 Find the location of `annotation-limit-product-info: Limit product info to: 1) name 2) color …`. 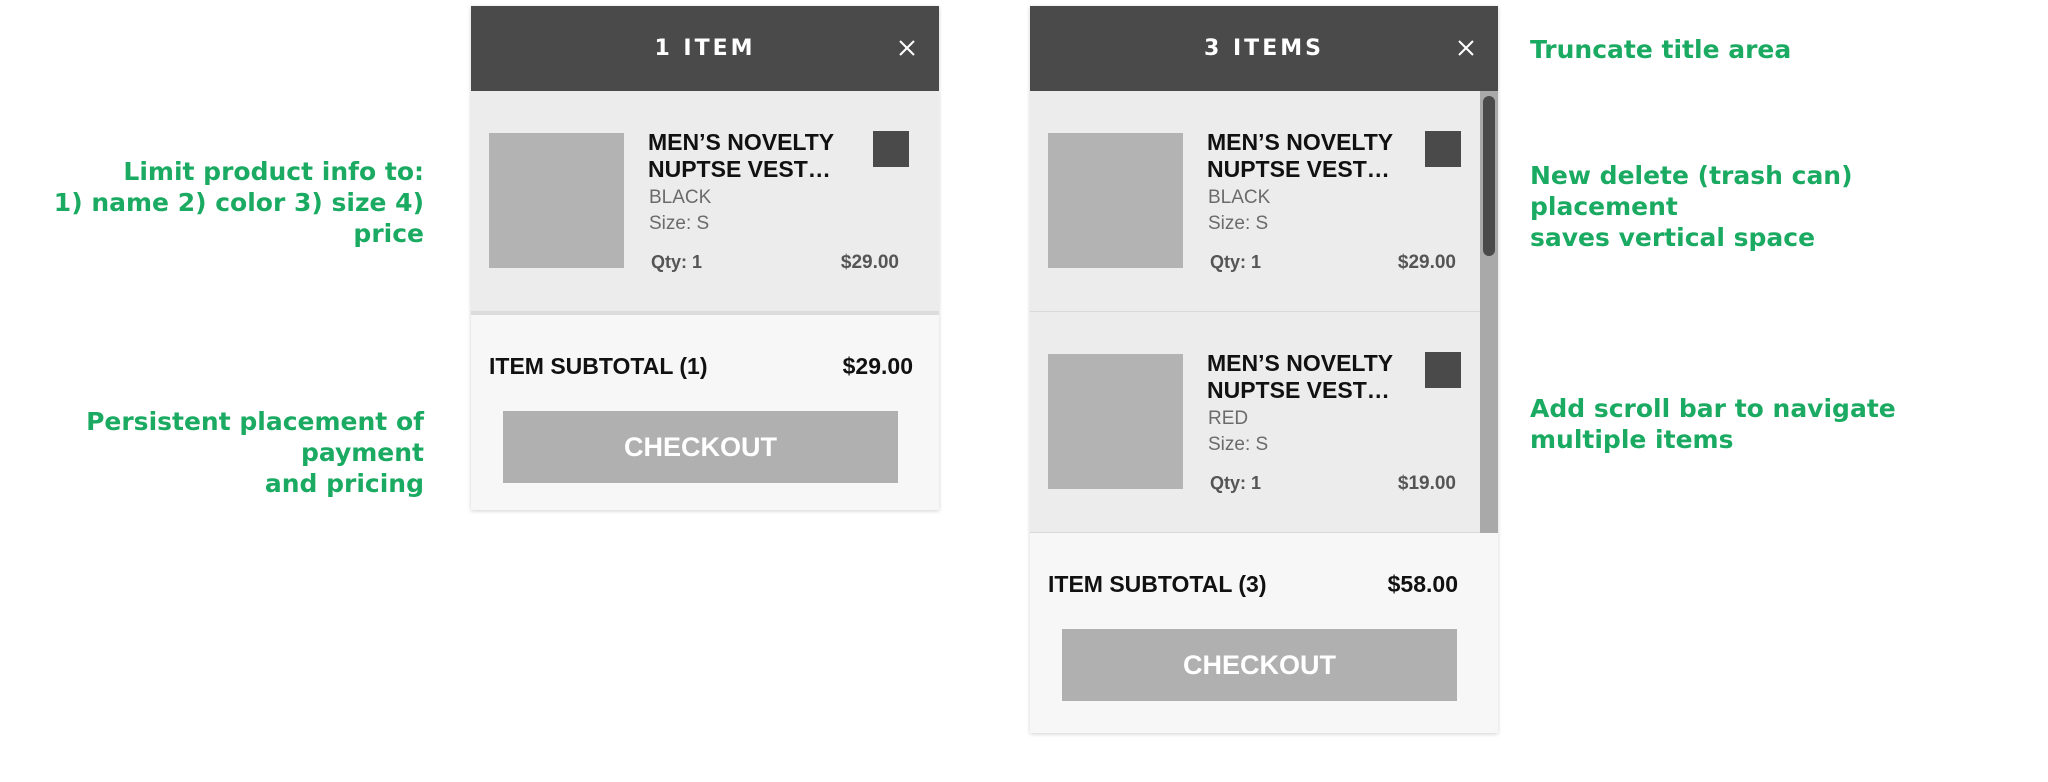

annotation-limit-product-info: Limit product info to: 1) name 2) color … is located at coordinates (212, 202).